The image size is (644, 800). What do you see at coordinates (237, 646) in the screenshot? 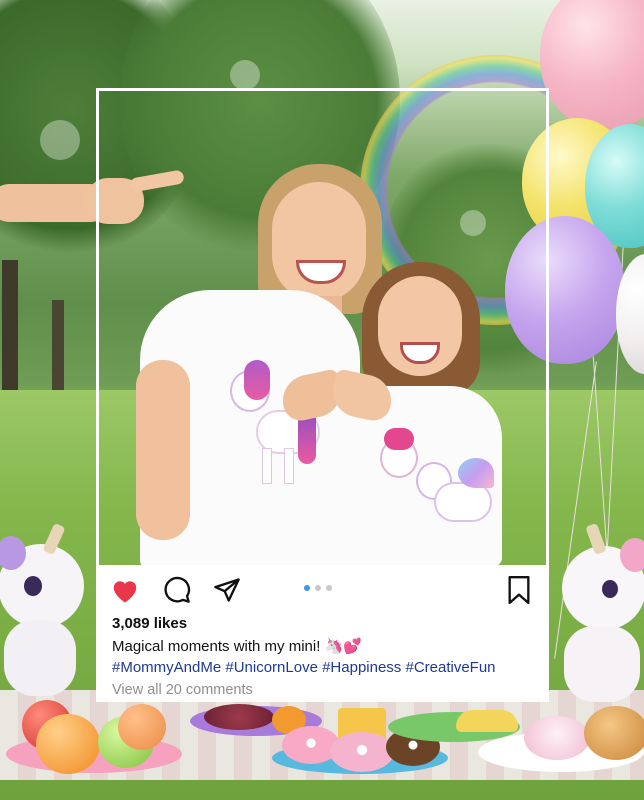
I see `post-caption: Magical moments with my mini! 🦄💕` at bounding box center [237, 646].